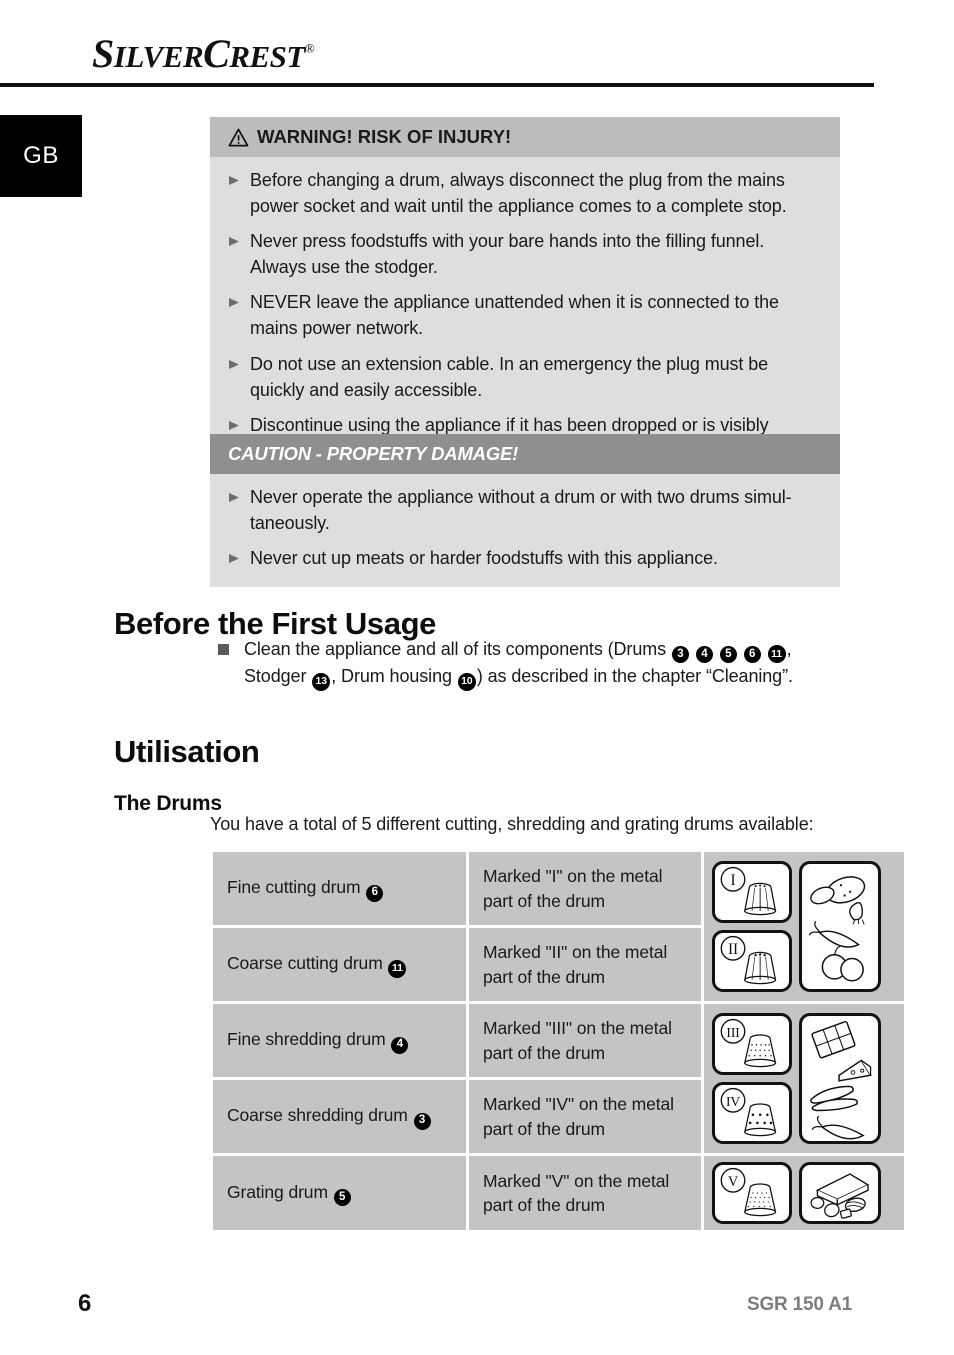 The width and height of the screenshot is (954, 1355). Describe the element at coordinates (309, 48) in the screenshot. I see `registered-trademark-icon: ®` at that location.